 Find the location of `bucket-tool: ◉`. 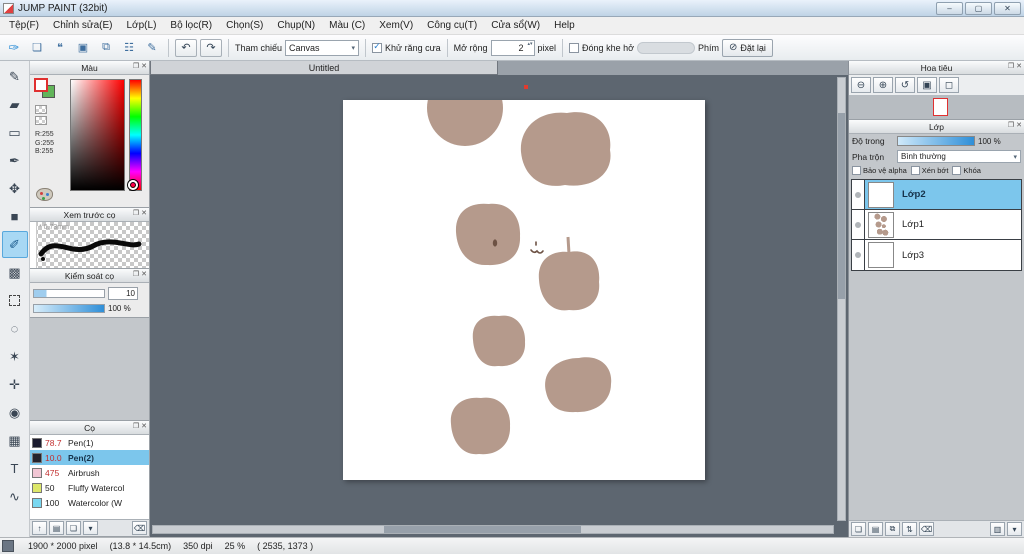

bucket-tool: ◉ is located at coordinates (15, 412).